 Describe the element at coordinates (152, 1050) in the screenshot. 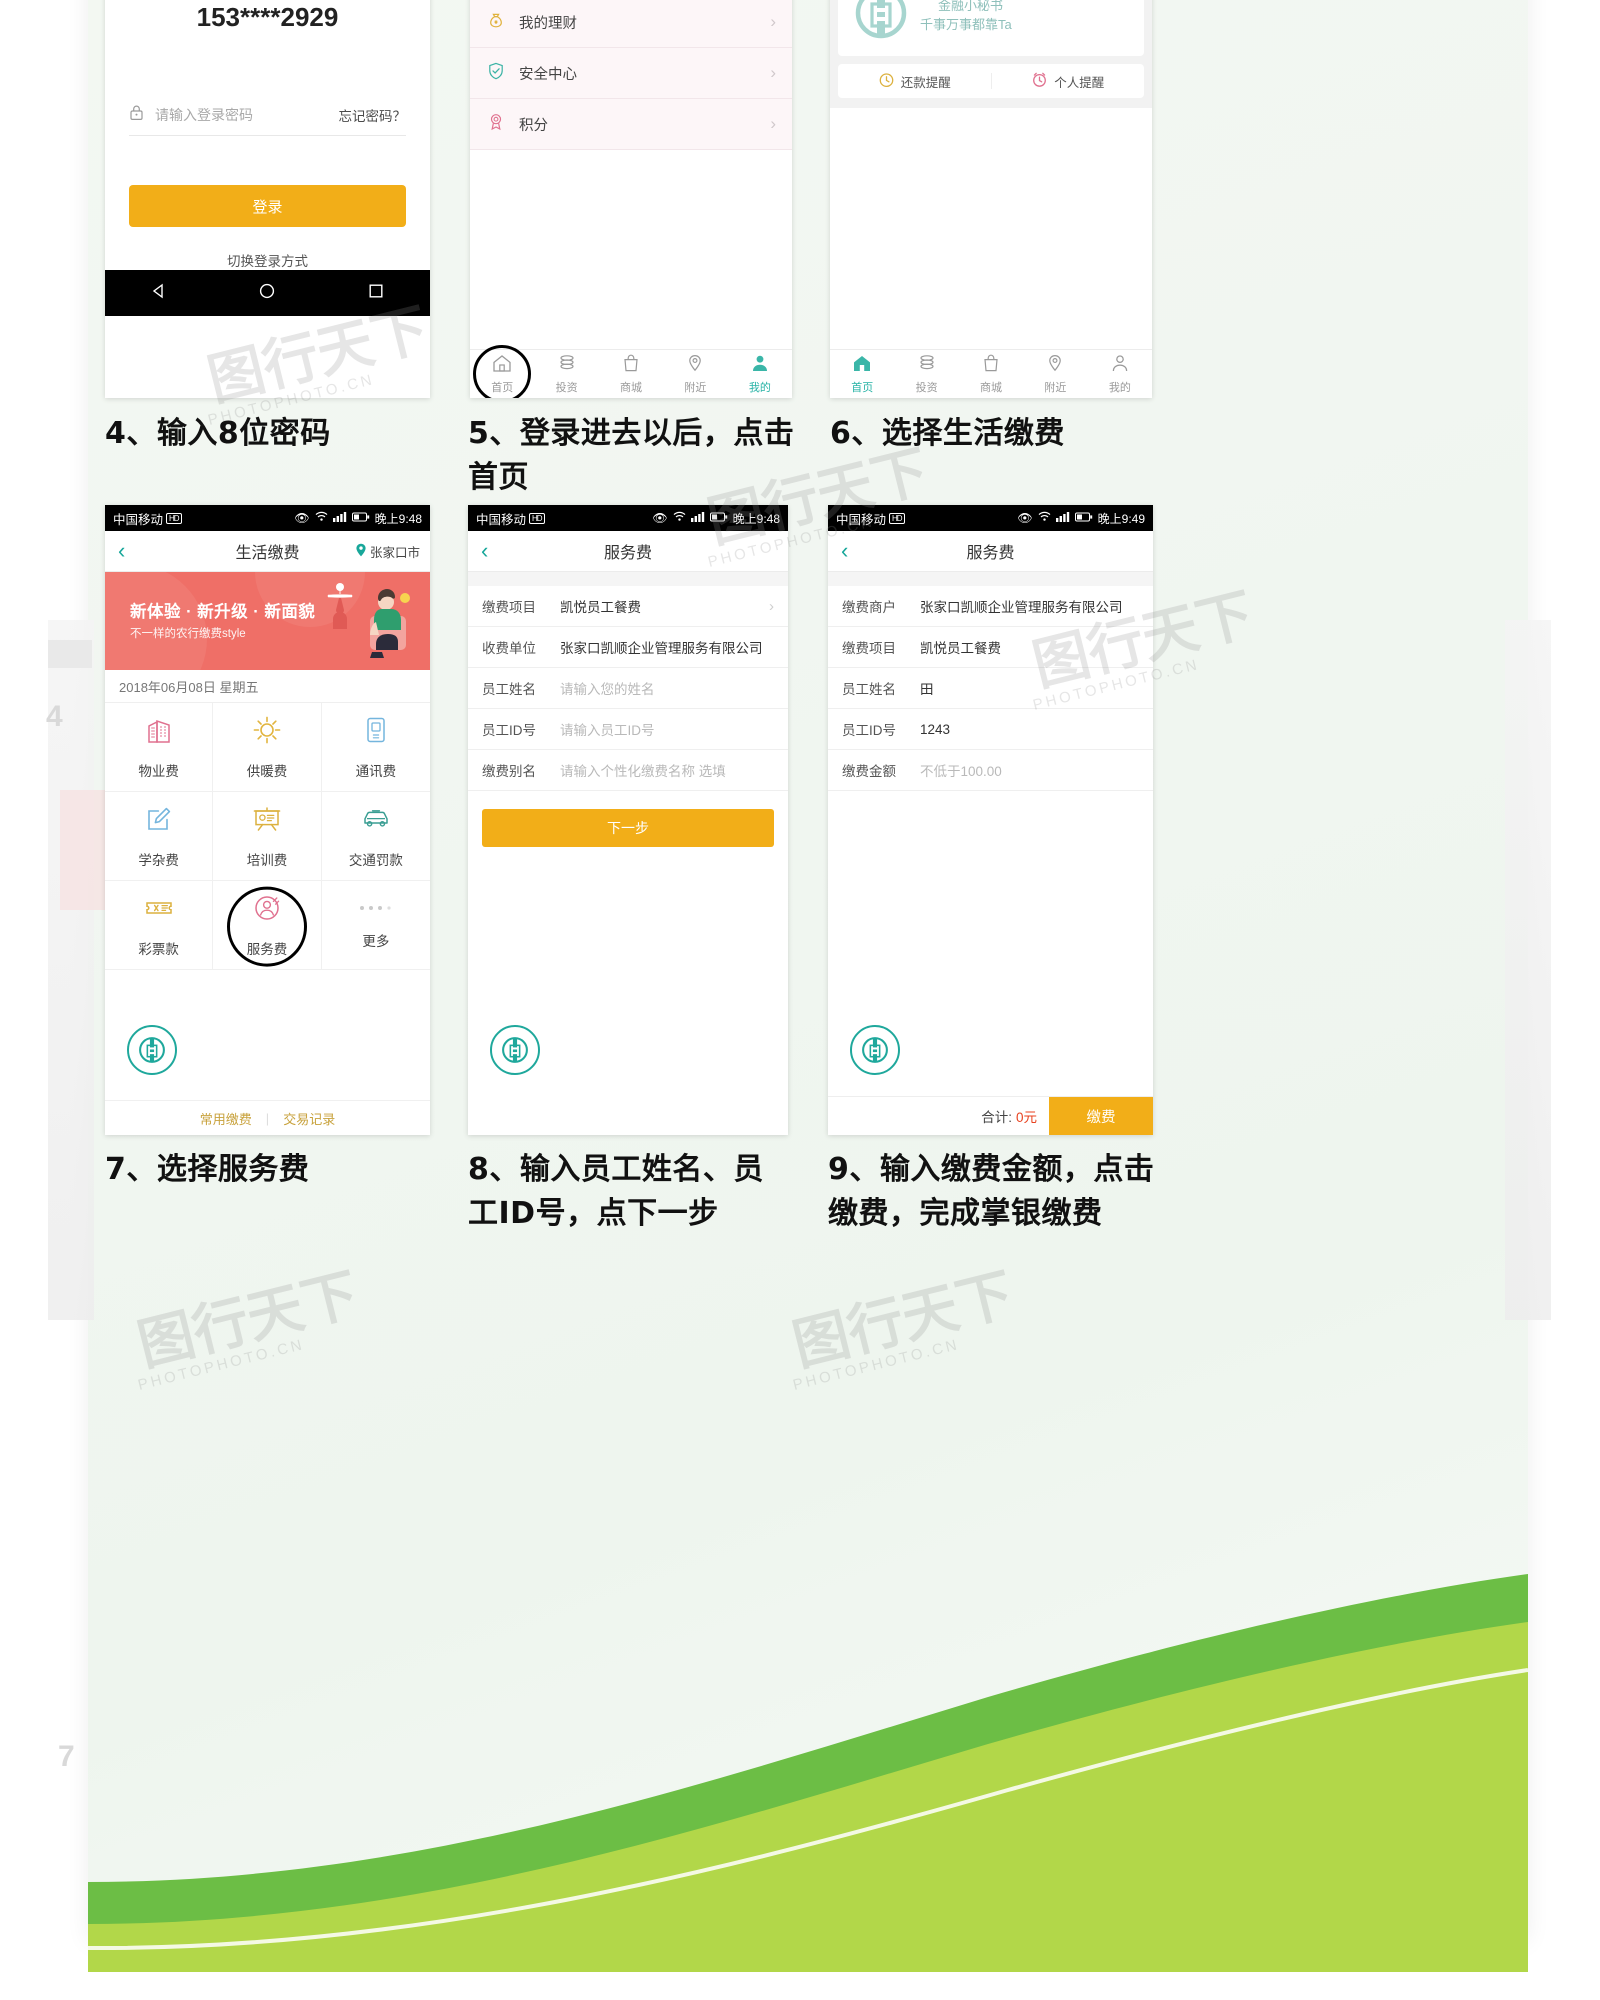

I see `abc-bank-logo-icon` at that location.